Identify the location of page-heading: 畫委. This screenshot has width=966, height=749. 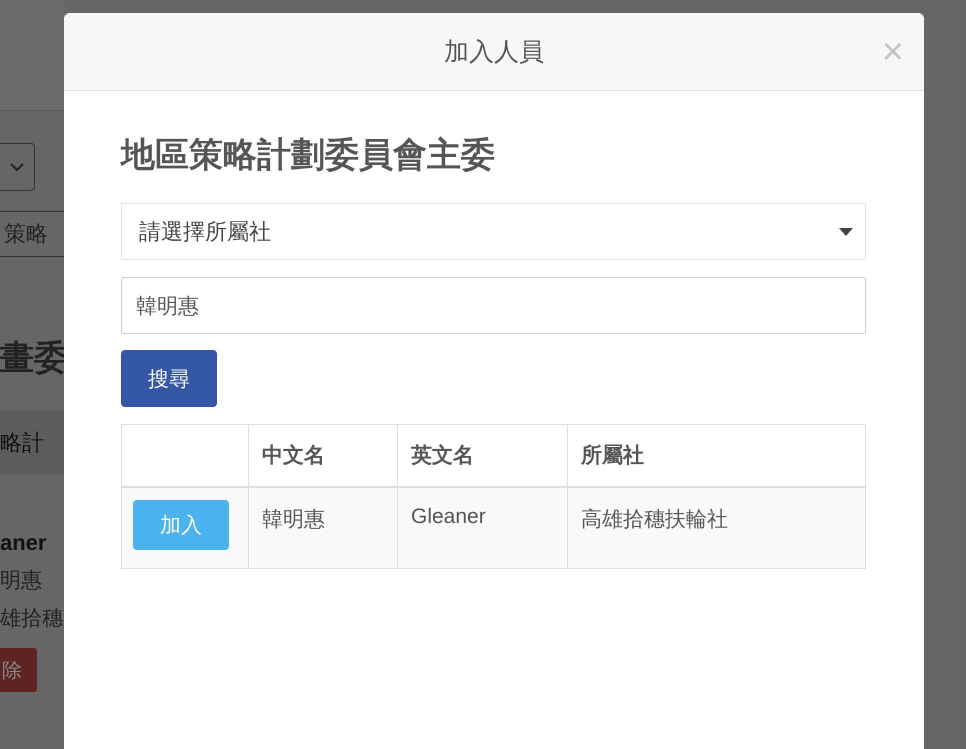
(32, 358).